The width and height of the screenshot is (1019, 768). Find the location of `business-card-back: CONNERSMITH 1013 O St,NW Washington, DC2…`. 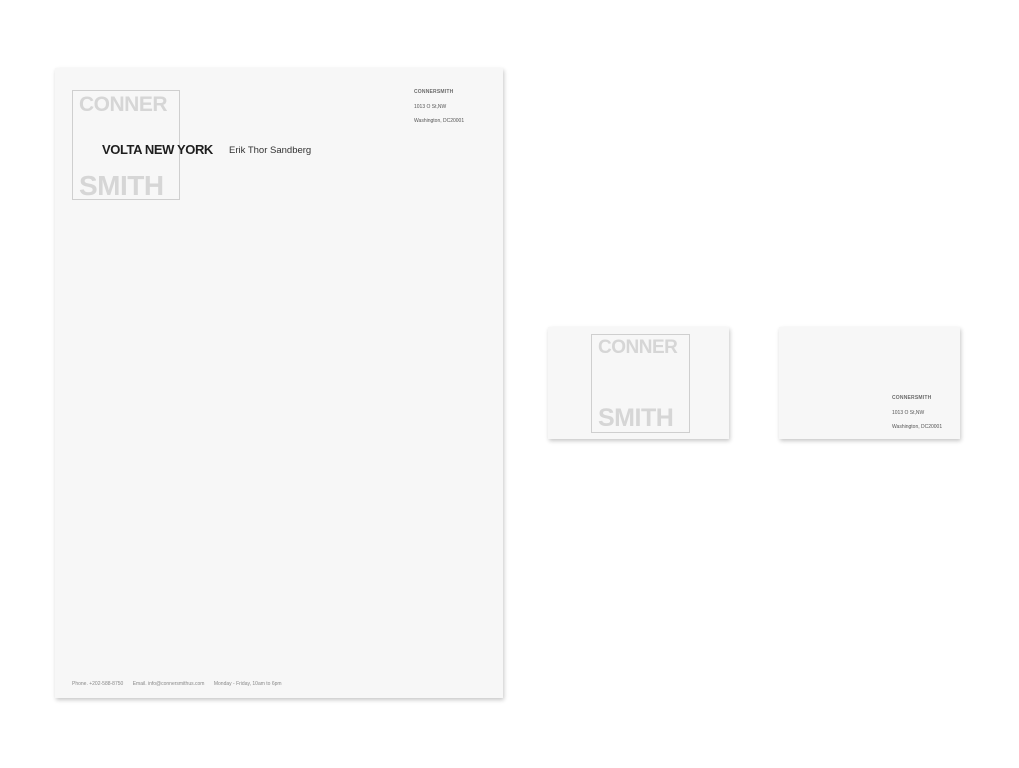

business-card-back: CONNERSMITH 1013 O St,NW Washington, DC2… is located at coordinates (869, 383).